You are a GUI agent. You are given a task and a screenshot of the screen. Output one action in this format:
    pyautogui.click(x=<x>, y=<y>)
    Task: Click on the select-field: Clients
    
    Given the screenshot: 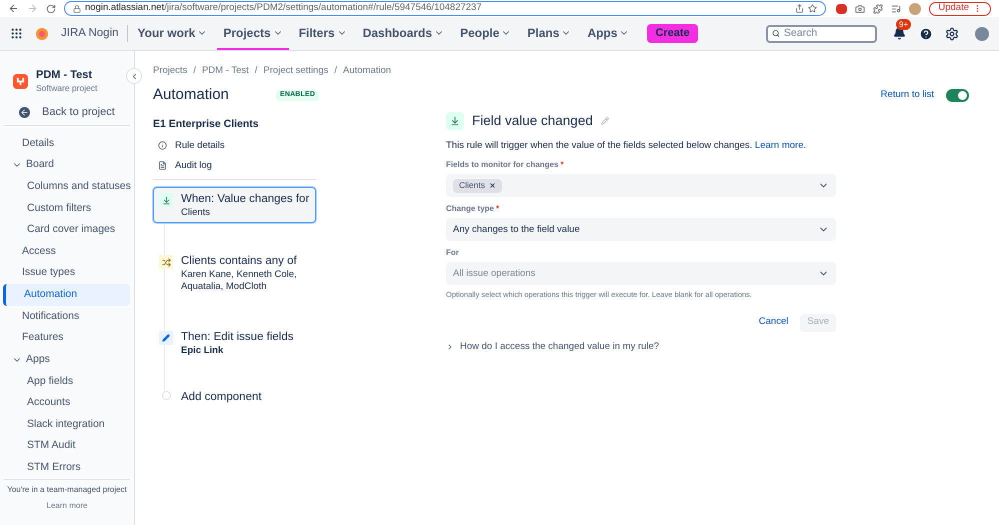 What is the action you would take?
    pyautogui.click(x=641, y=186)
    